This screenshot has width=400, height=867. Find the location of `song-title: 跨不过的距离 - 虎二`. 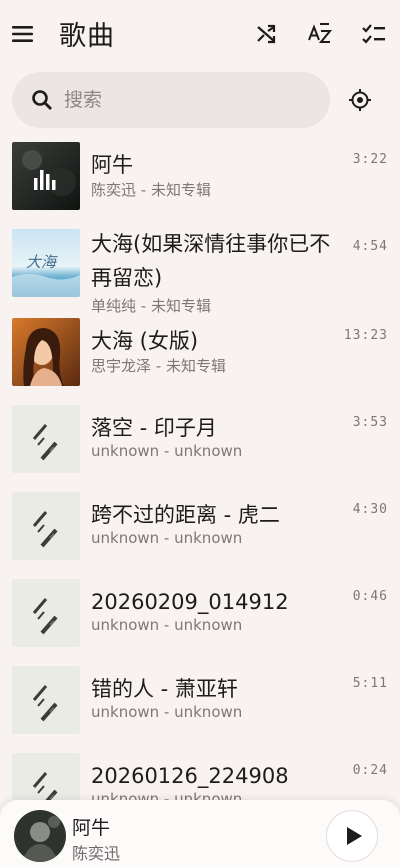

song-title: 跨不过的距离 - 虎二 is located at coordinates (185, 515).